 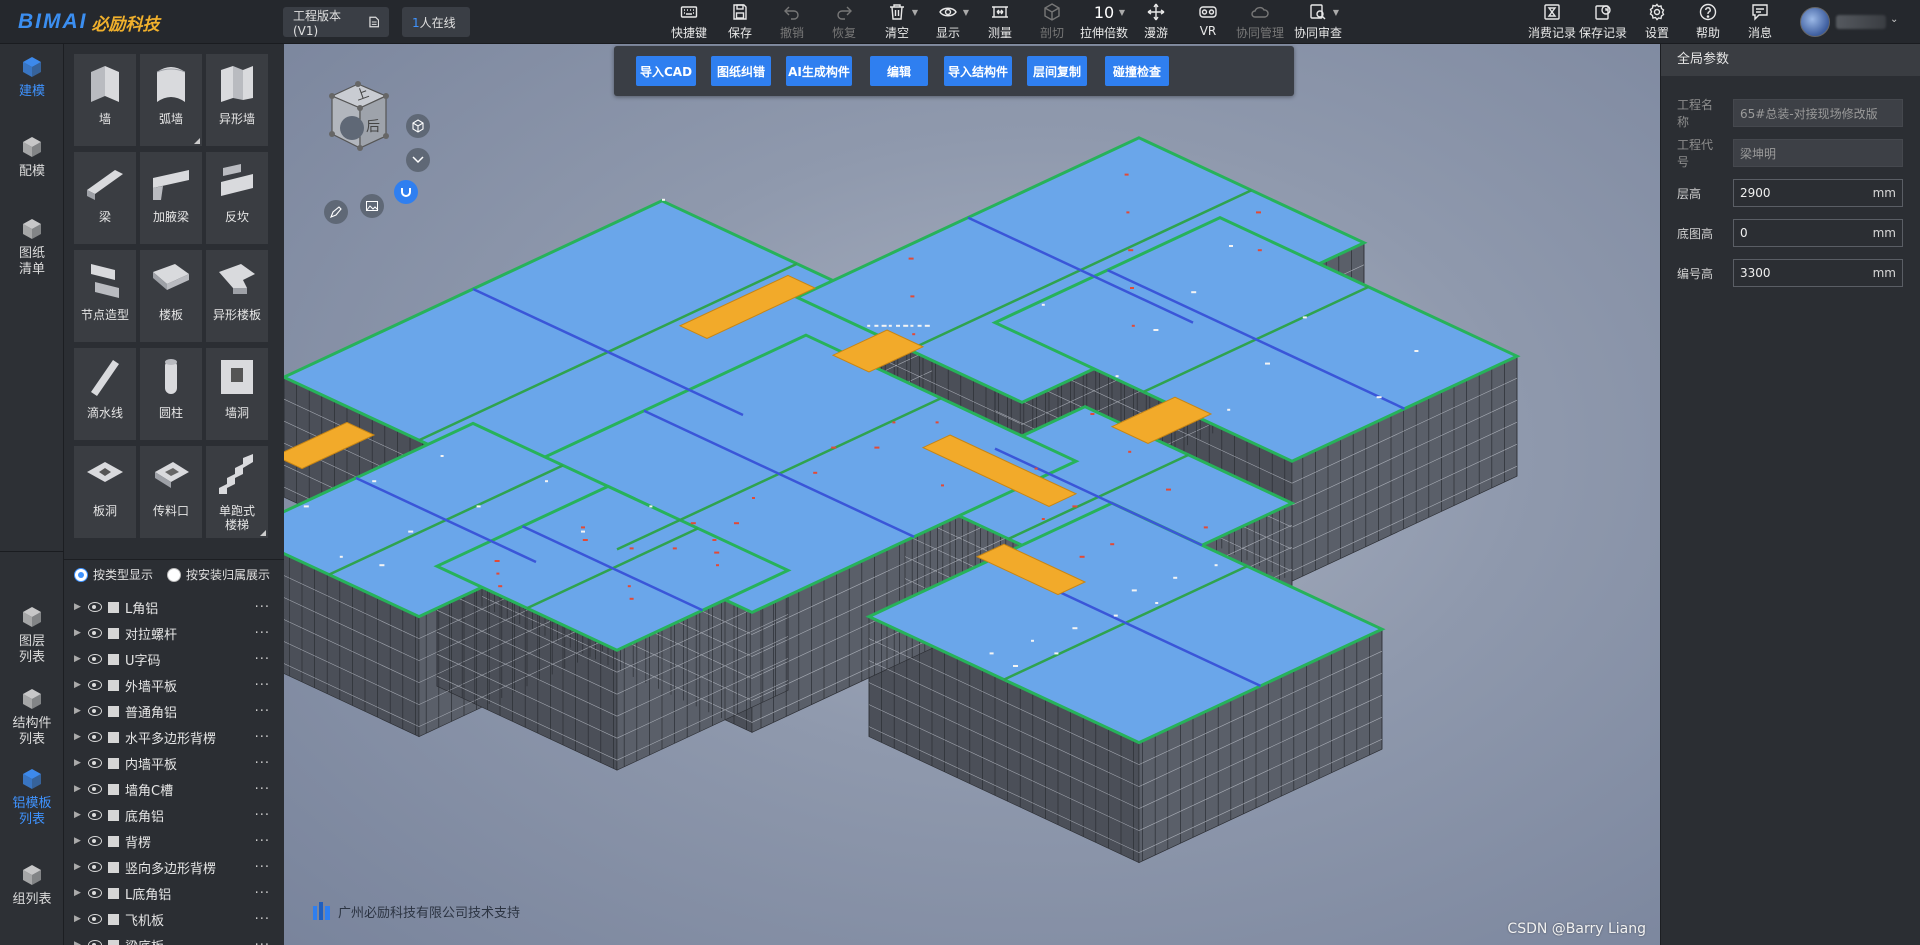 What do you see at coordinates (1000, 22) in the screenshot?
I see `toolbar-measure-button: 测量` at bounding box center [1000, 22].